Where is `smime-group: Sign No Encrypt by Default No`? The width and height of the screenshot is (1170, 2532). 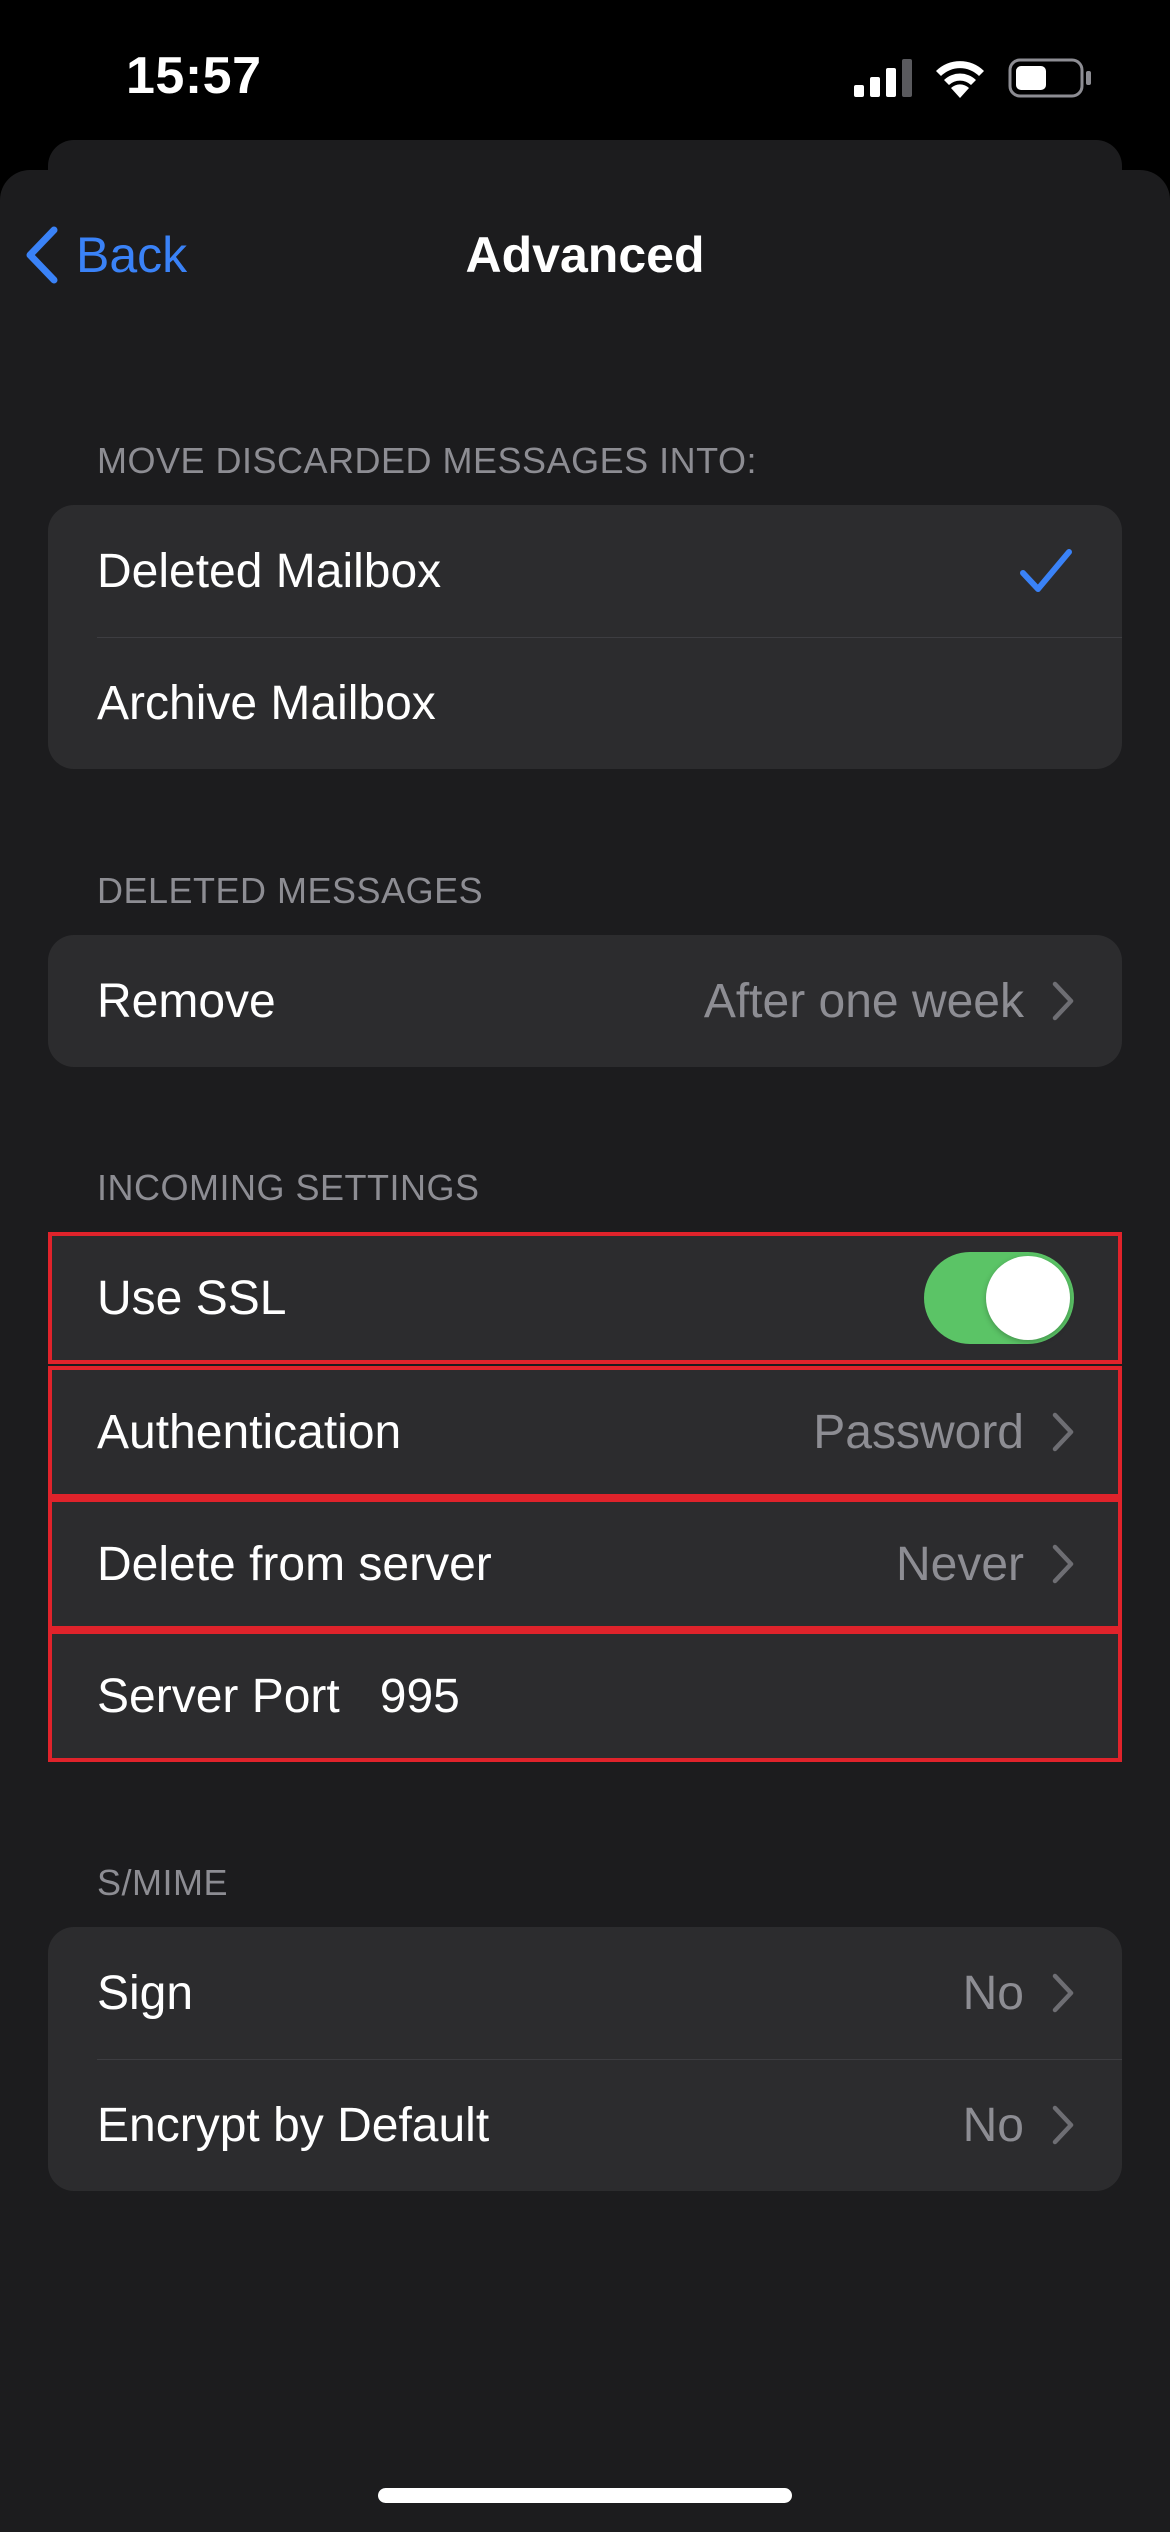
smime-group: Sign No Encrypt by Default No is located at coordinates (585, 2059).